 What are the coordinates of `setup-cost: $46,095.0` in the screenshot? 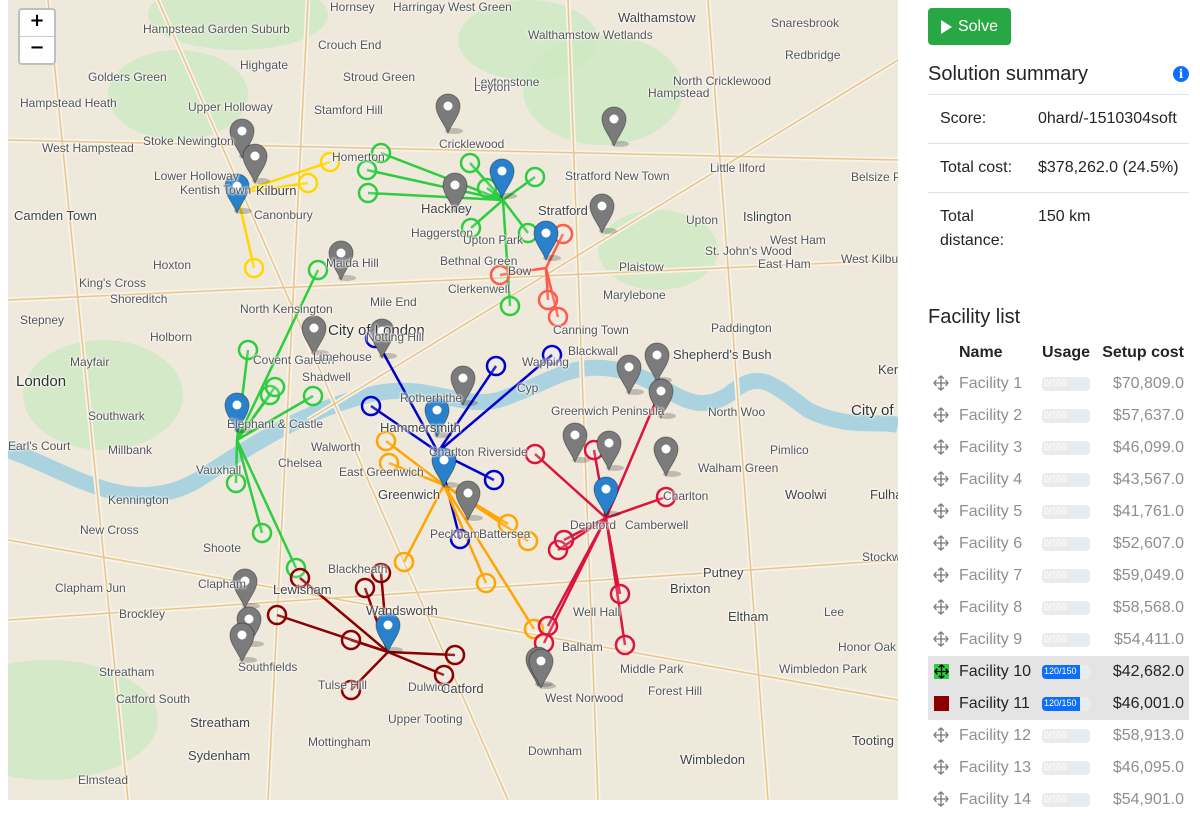 It's located at (1148, 767).